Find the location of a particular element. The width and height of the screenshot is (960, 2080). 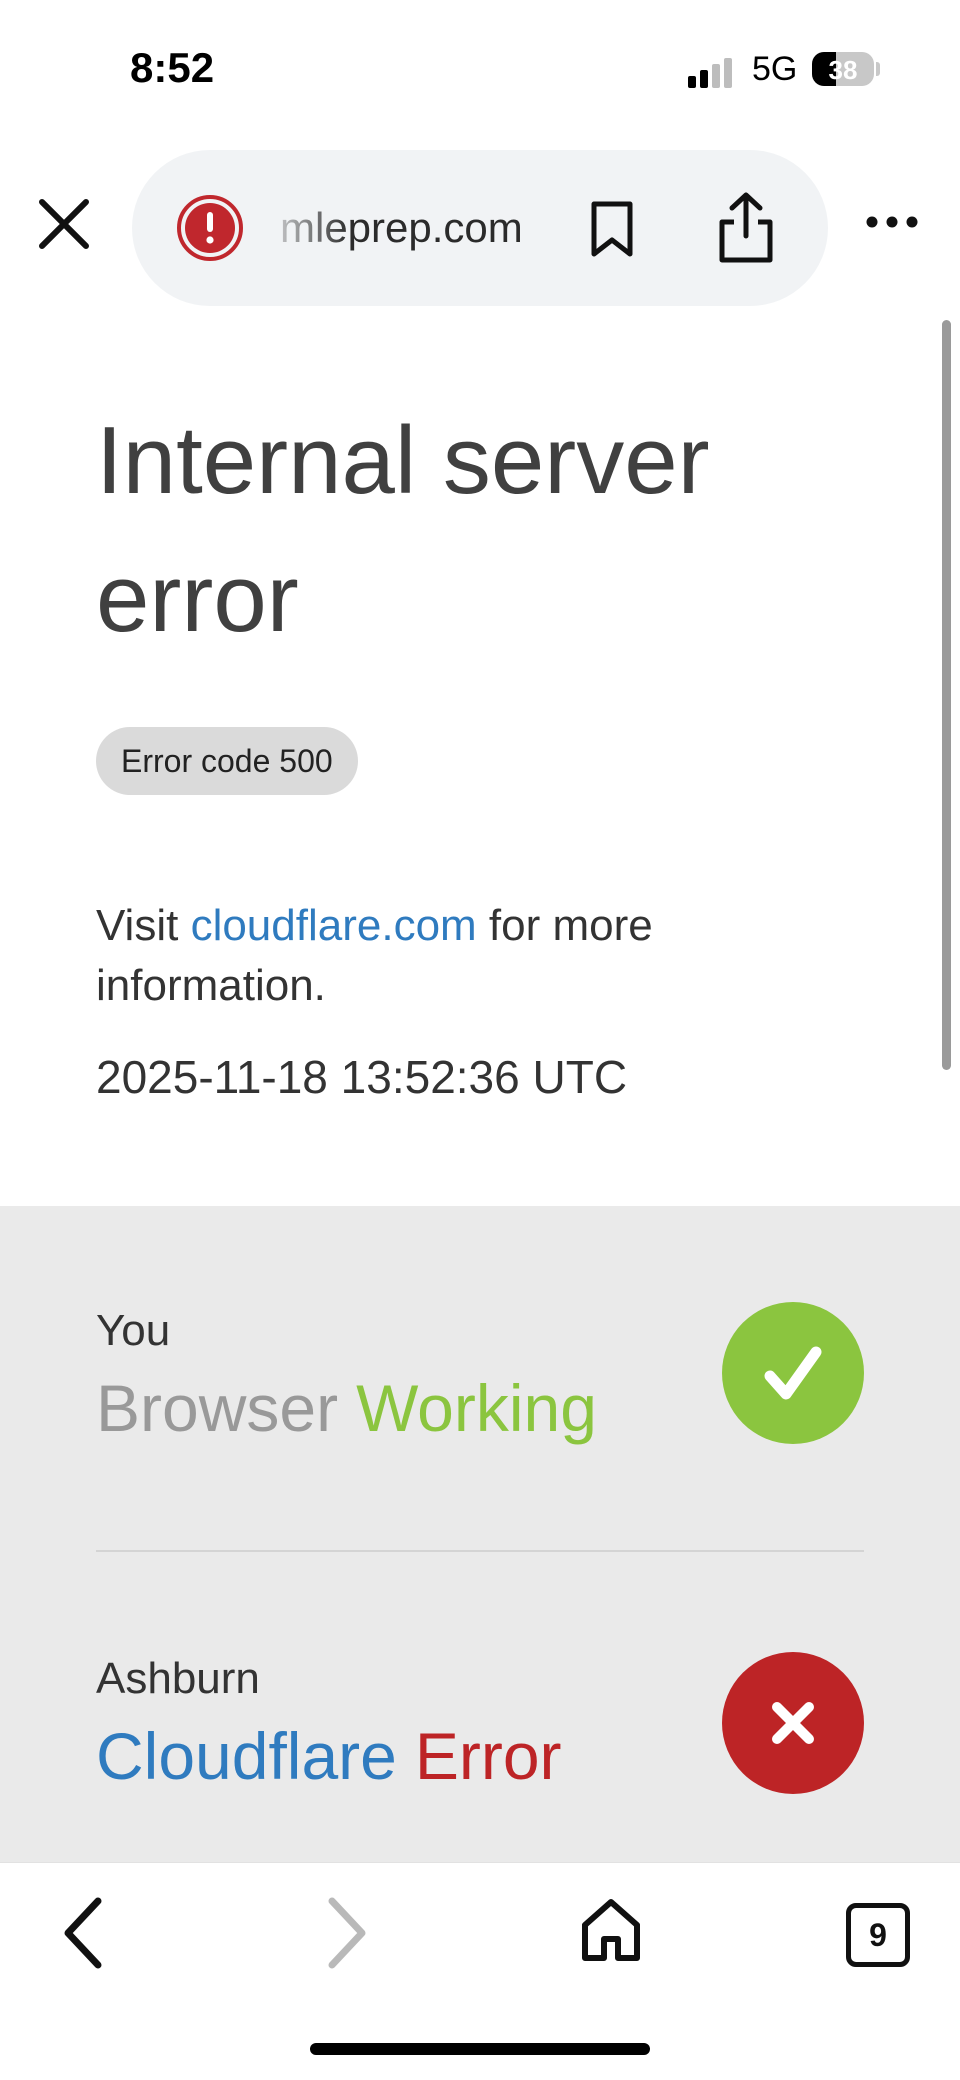

row-status-cloudflare: Cloudflare Error is located at coordinates (329, 1756).